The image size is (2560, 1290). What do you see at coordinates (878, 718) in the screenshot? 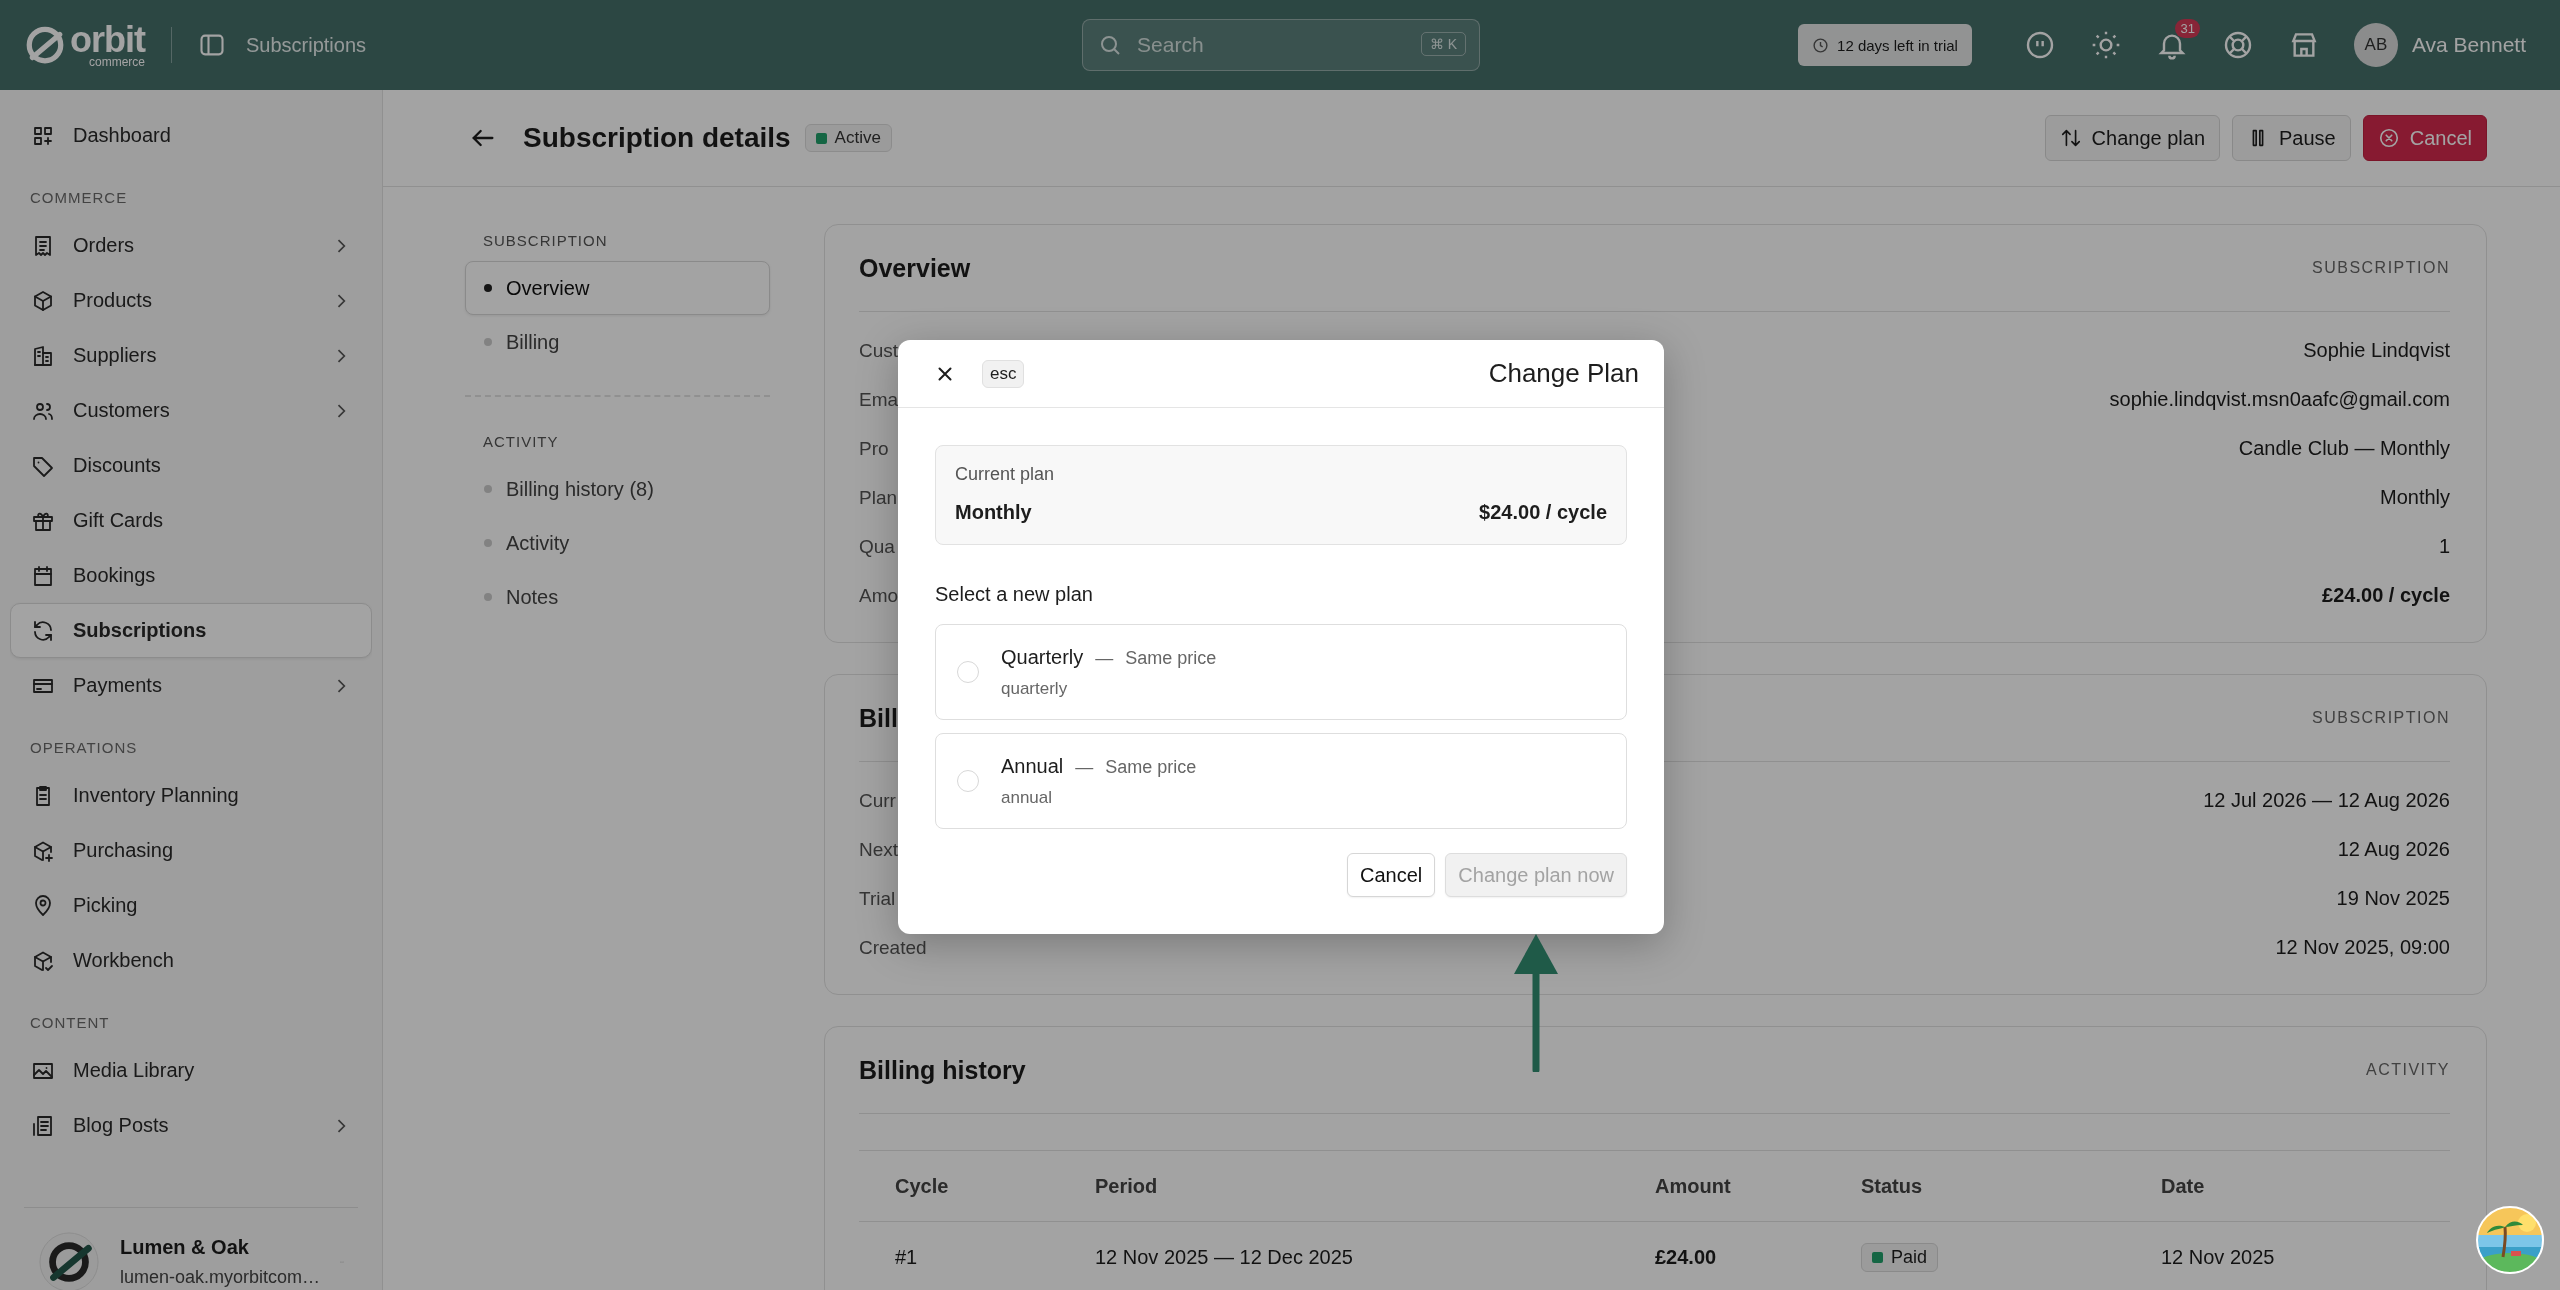
I see `card-title: Bill` at bounding box center [878, 718].